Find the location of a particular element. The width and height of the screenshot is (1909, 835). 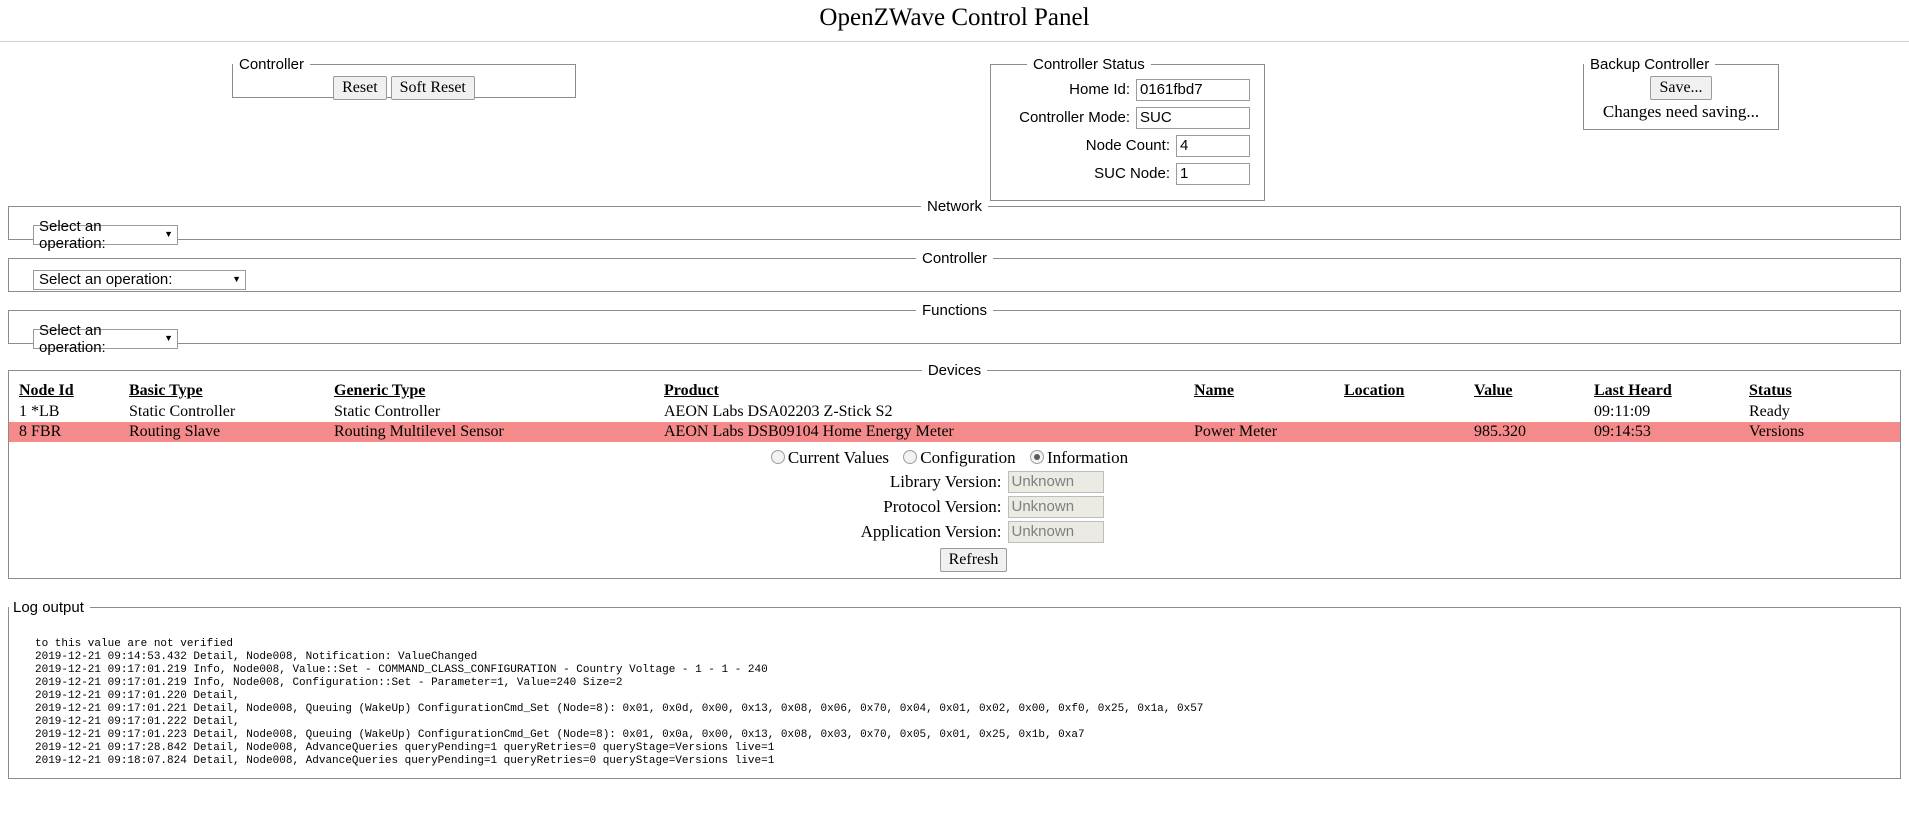

controller-operations-legend: Controller is located at coordinates (954, 258).